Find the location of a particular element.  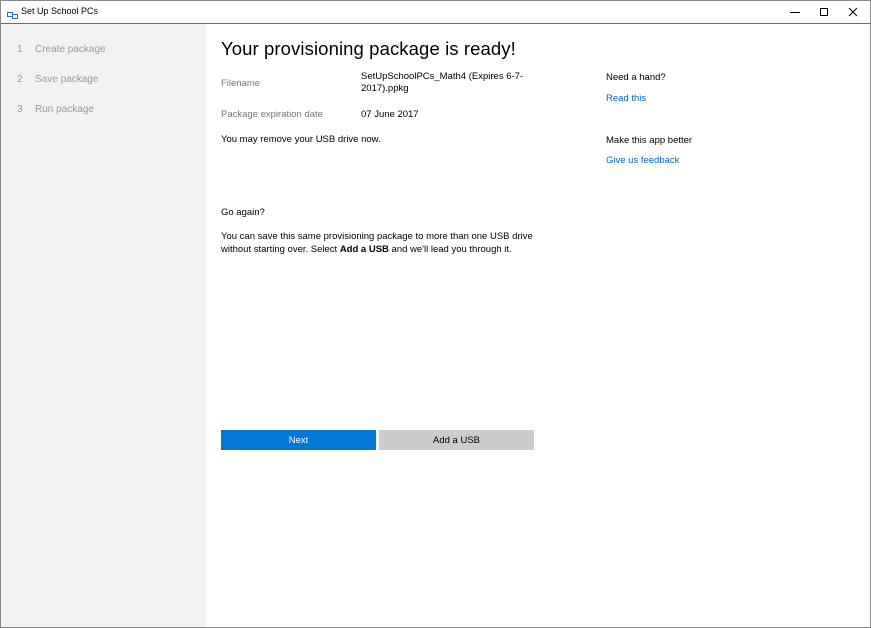

close-icon is located at coordinates (853, 12).